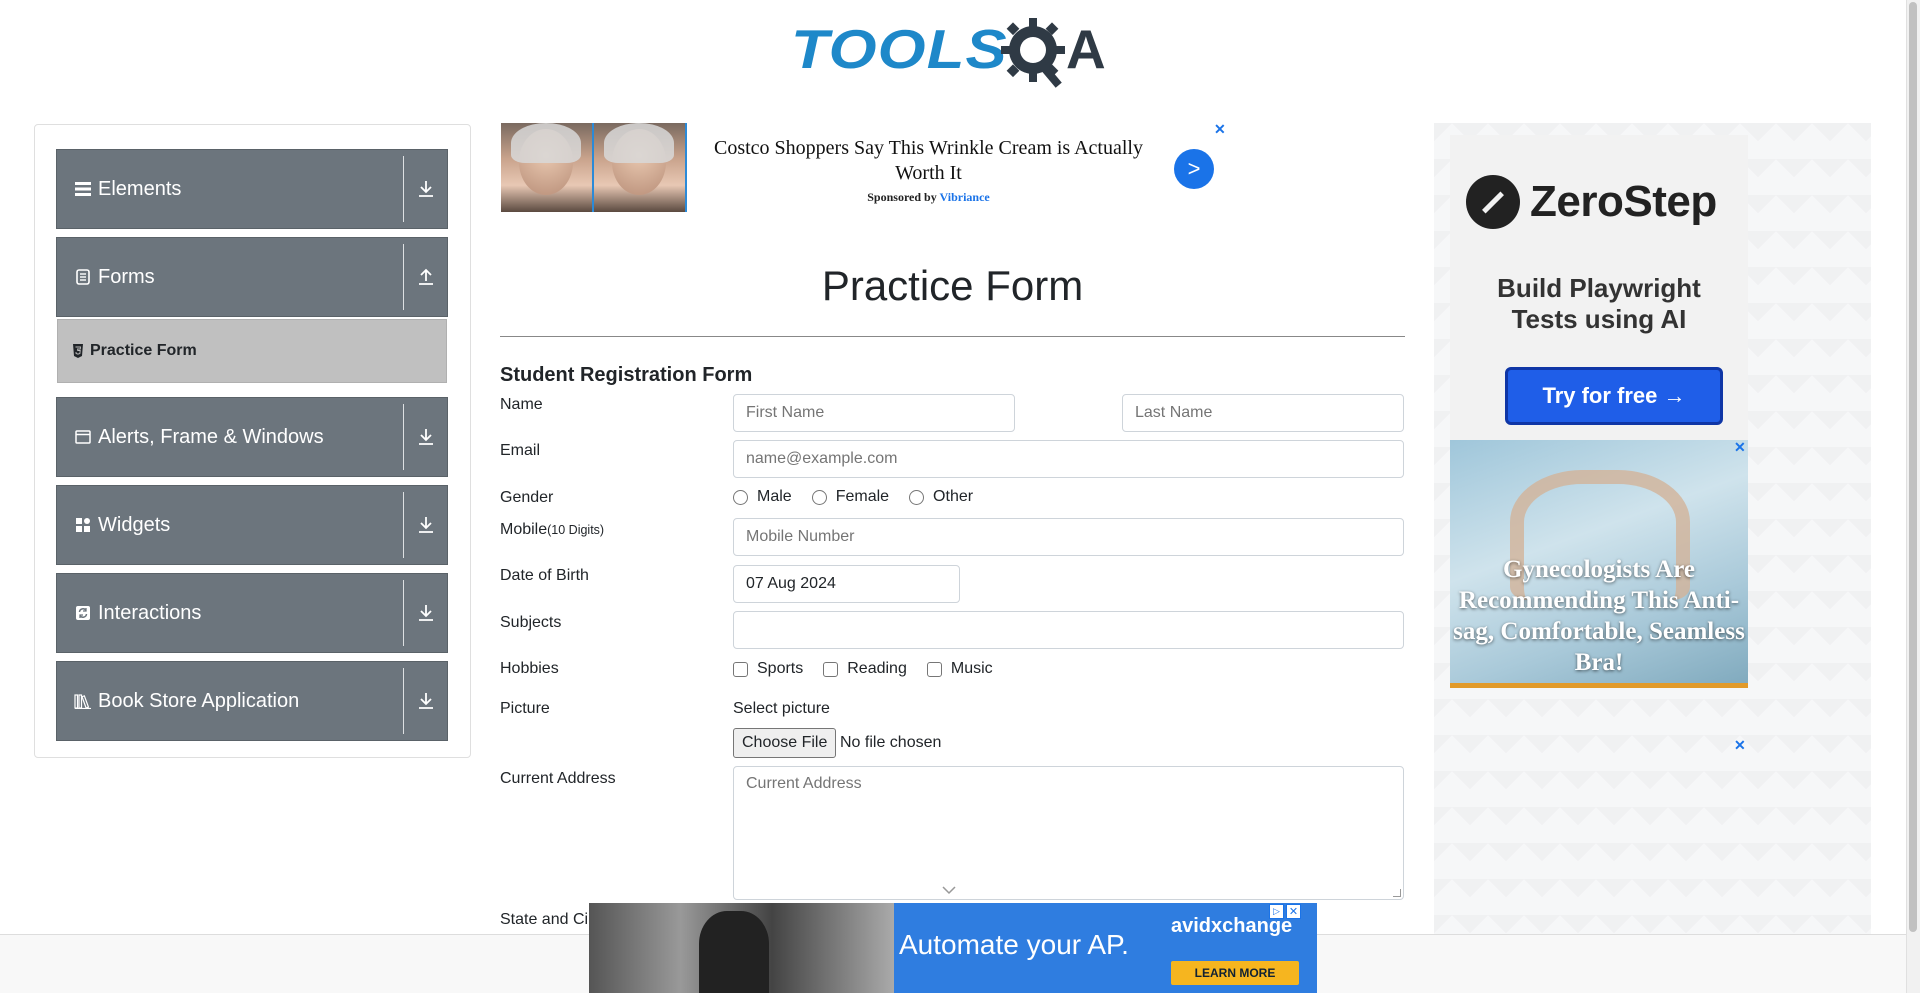 The image size is (1920, 993). Describe the element at coordinates (1263, 413) in the screenshot. I see `last-name-input: Last Name` at that location.